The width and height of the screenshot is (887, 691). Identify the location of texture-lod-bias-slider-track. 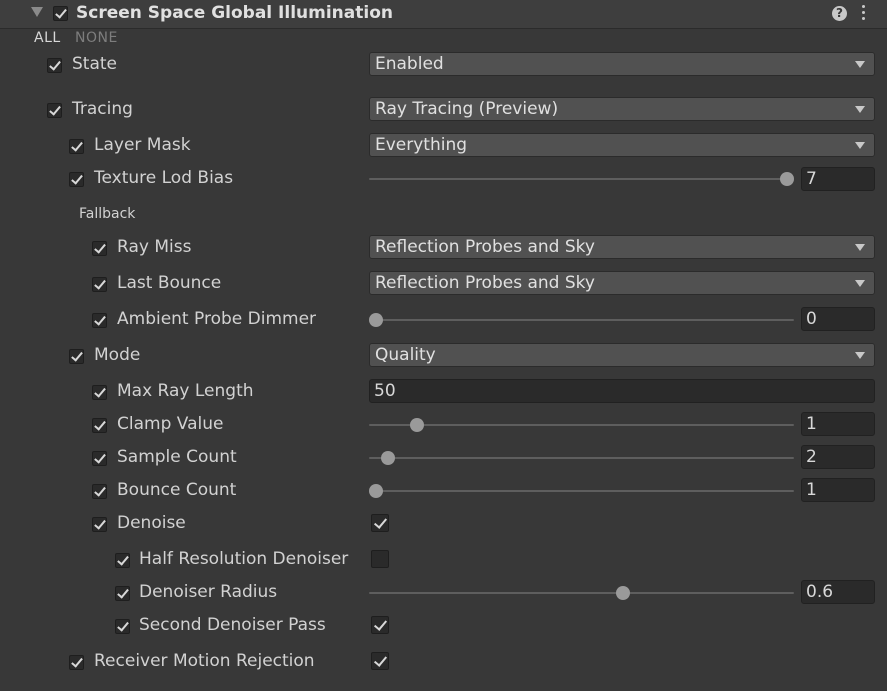
(581, 179).